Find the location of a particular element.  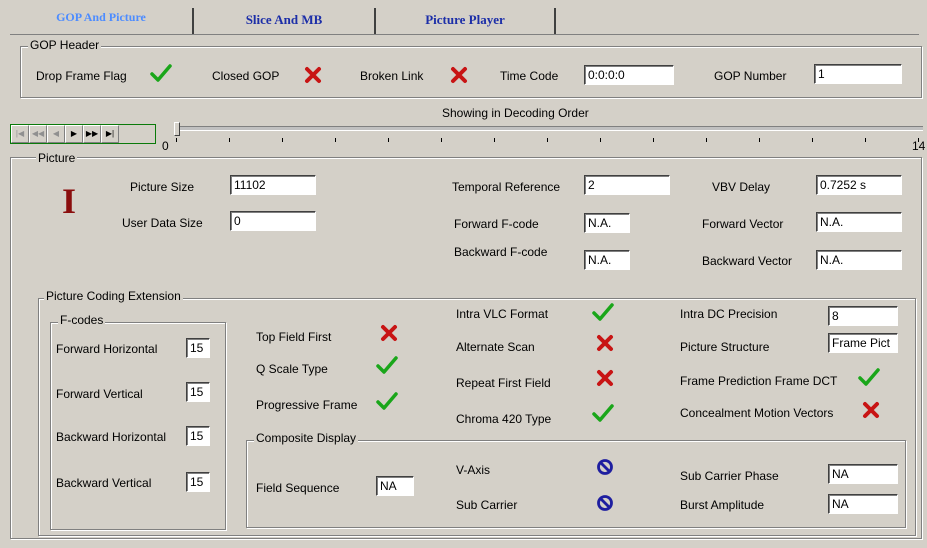

backward-vertical-field: 15 is located at coordinates (198, 482).